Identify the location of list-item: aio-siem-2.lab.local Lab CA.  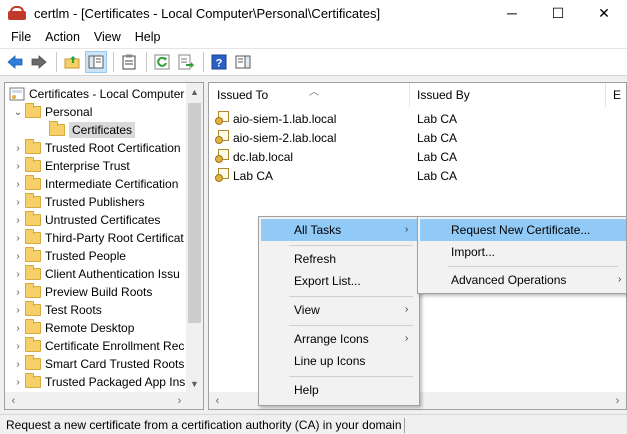
(417, 137).